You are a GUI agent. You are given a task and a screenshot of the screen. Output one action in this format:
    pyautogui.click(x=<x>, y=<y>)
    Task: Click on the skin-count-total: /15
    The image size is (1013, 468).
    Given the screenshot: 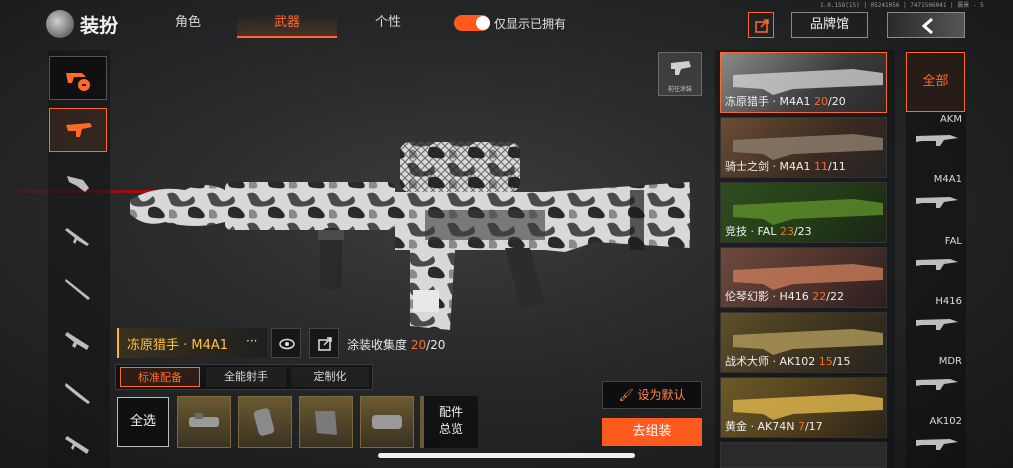 What is the action you would take?
    pyautogui.click(x=841, y=361)
    